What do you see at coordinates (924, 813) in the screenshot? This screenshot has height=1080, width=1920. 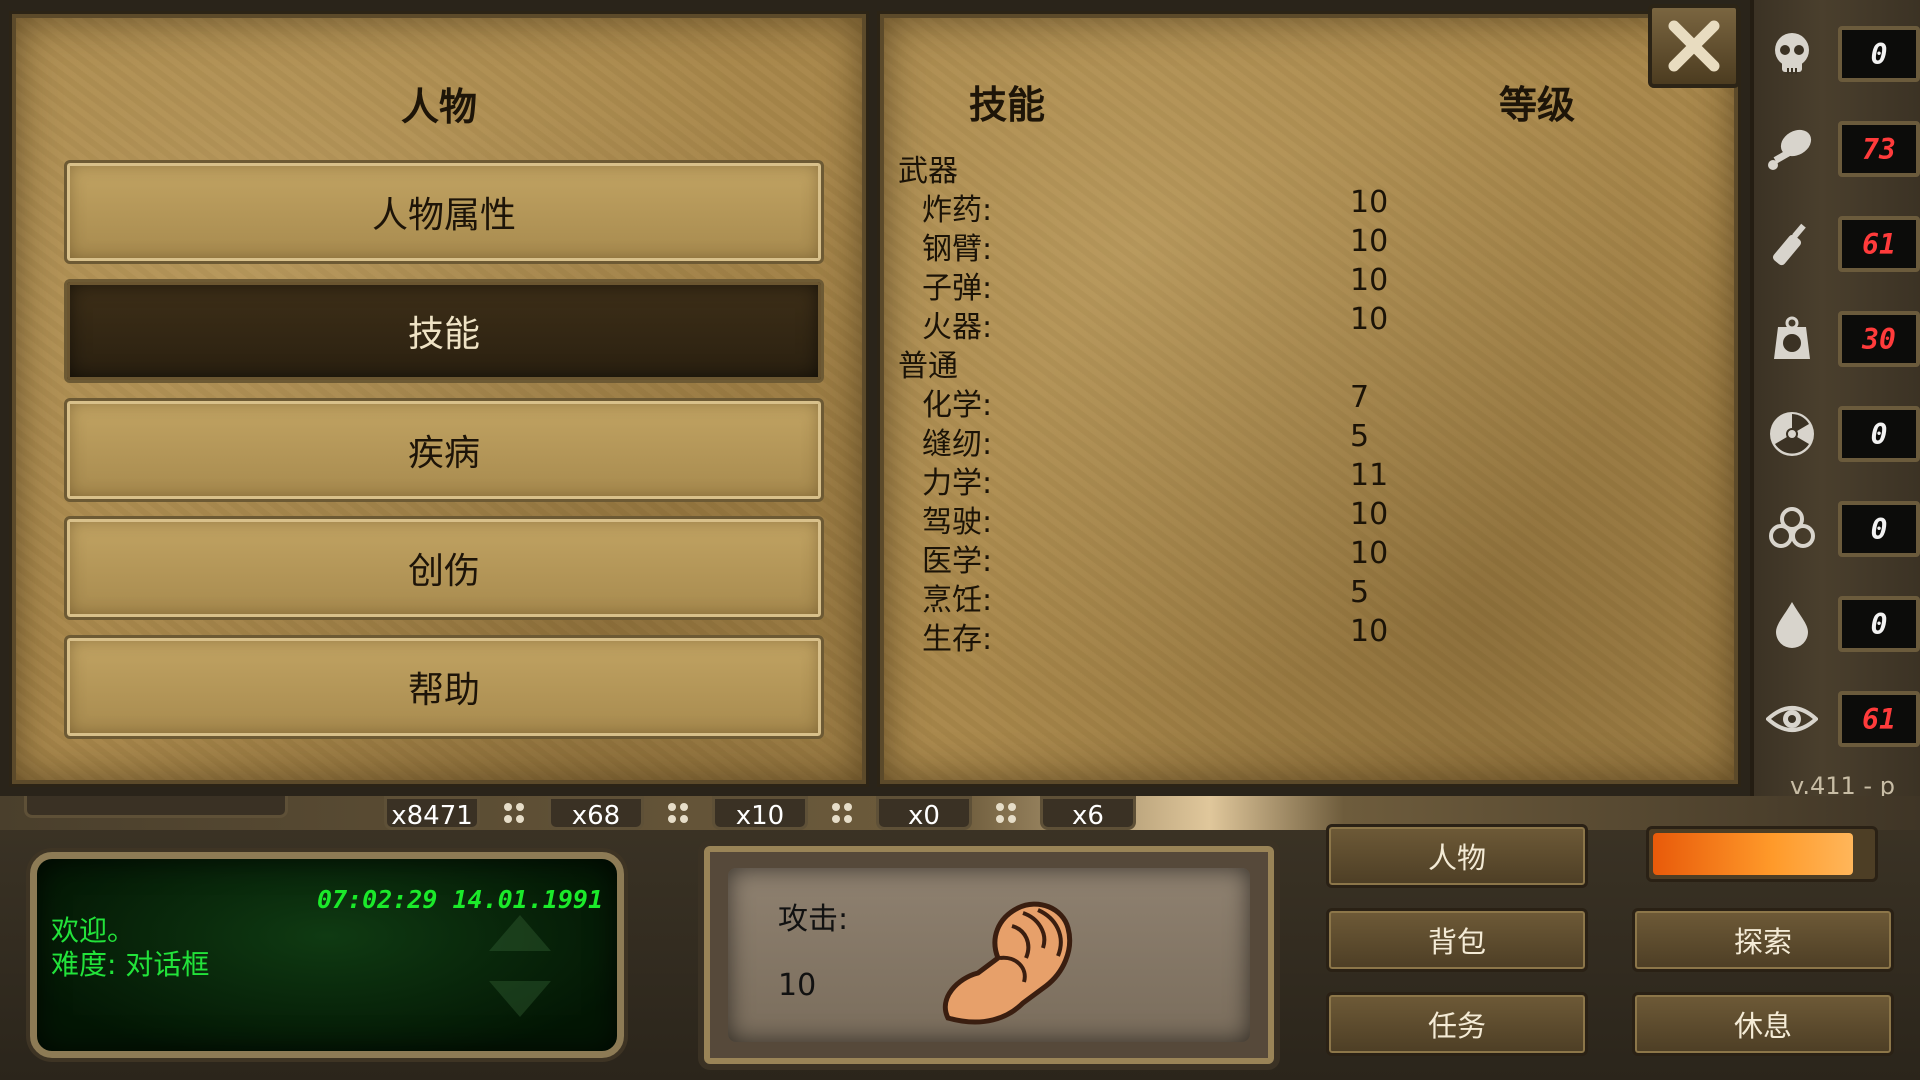 I see `item-slot: x0` at bounding box center [924, 813].